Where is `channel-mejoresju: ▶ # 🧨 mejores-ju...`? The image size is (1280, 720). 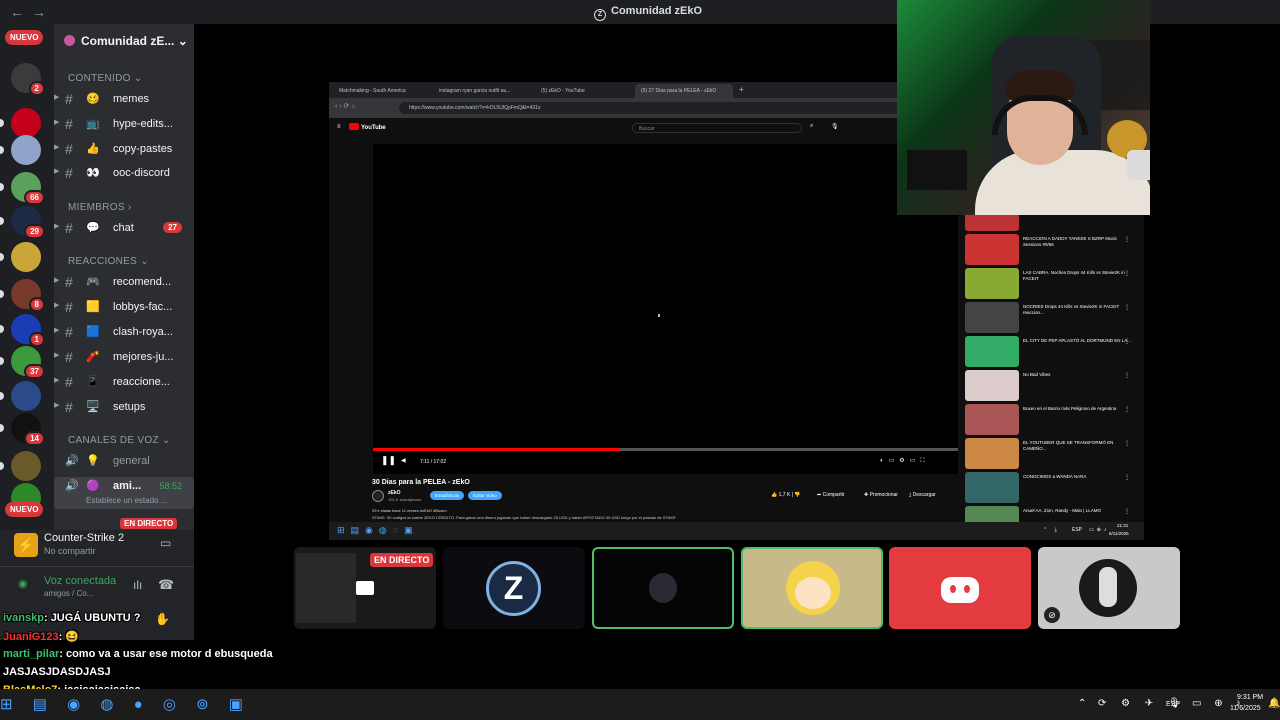 channel-mejoresju: ▶ # 🧨 mejores-ju... is located at coordinates (124, 358).